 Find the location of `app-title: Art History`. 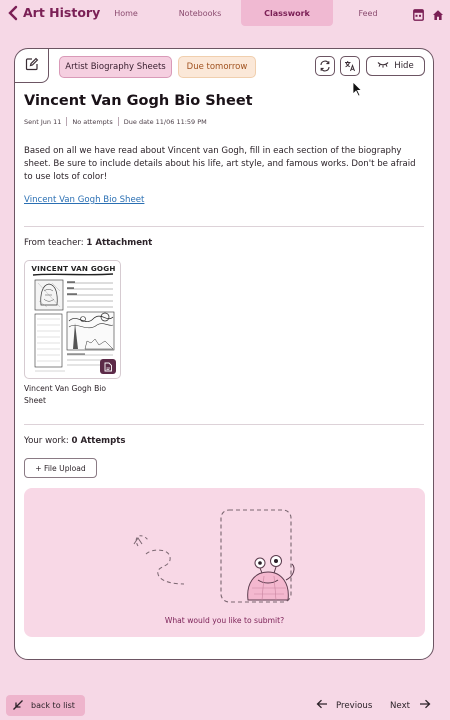

app-title: Art History is located at coordinates (62, 12).